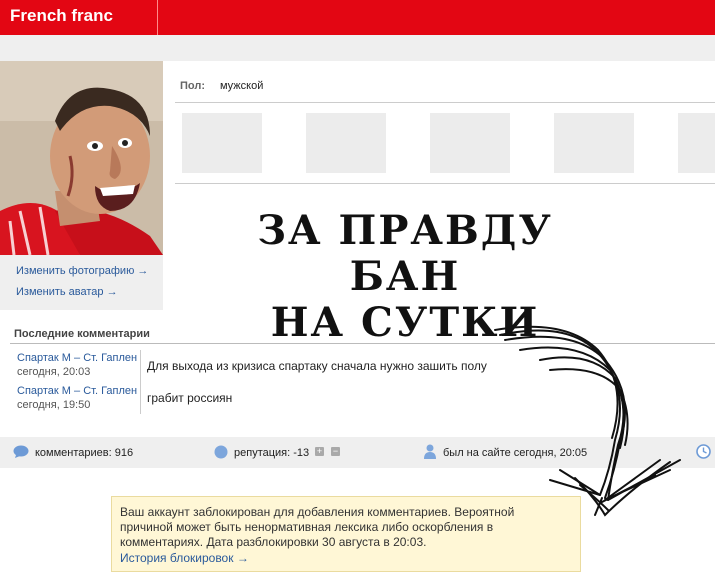 This screenshot has height=584, width=715. What do you see at coordinates (272, 453) in the screenshot?
I see `reputation-value: репутация: -13` at bounding box center [272, 453].